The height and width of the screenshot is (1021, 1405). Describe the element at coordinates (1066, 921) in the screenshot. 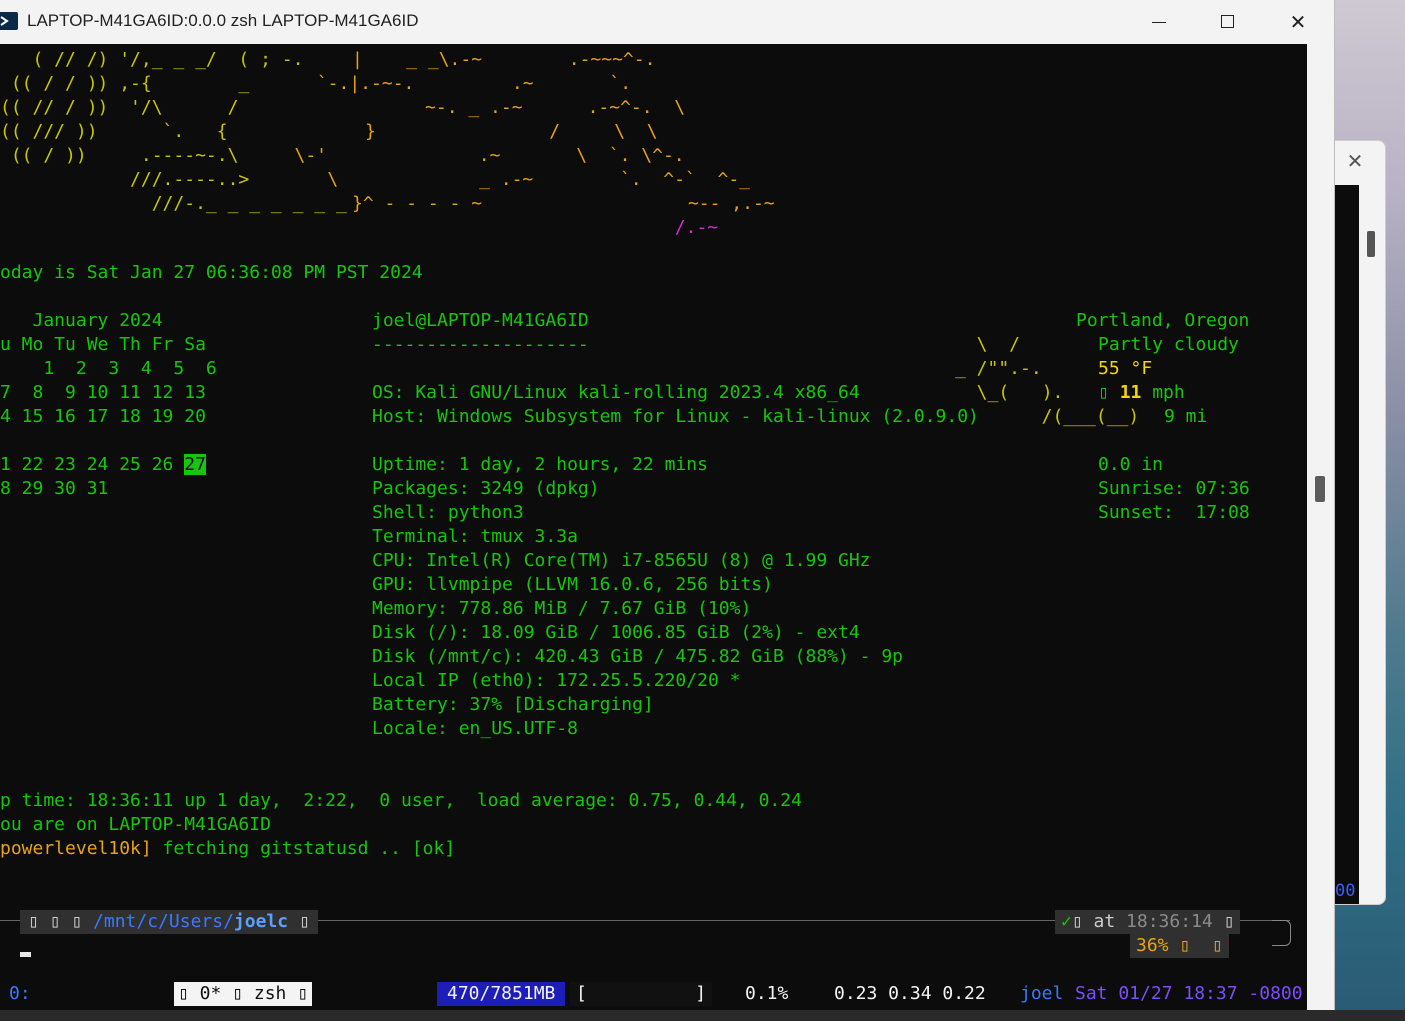

I see `status-ok-icon: ✓` at that location.